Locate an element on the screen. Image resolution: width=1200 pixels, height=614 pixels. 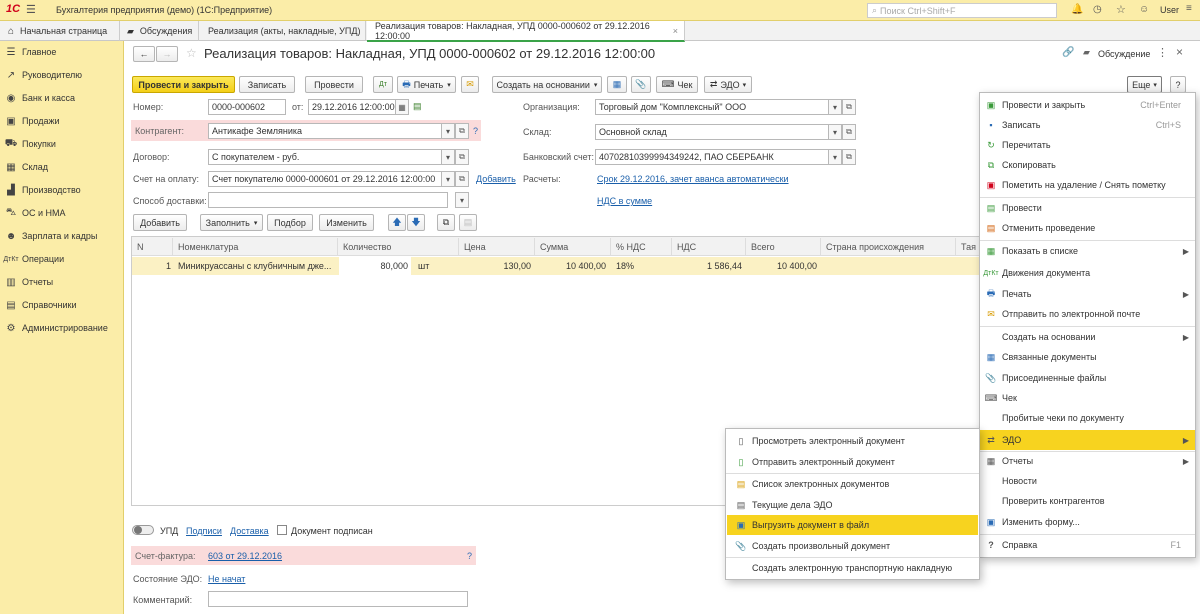
post-and-close-button: Провести и закрыть is located at coordinates (183, 84).